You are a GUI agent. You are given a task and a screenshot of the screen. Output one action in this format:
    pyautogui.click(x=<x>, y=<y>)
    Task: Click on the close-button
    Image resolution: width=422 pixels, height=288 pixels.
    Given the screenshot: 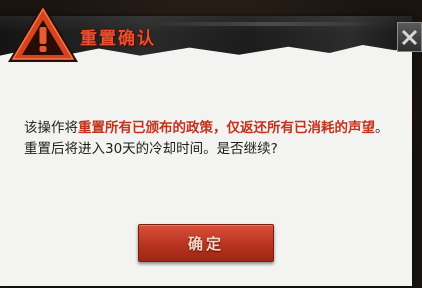 What is the action you would take?
    pyautogui.click(x=409, y=37)
    